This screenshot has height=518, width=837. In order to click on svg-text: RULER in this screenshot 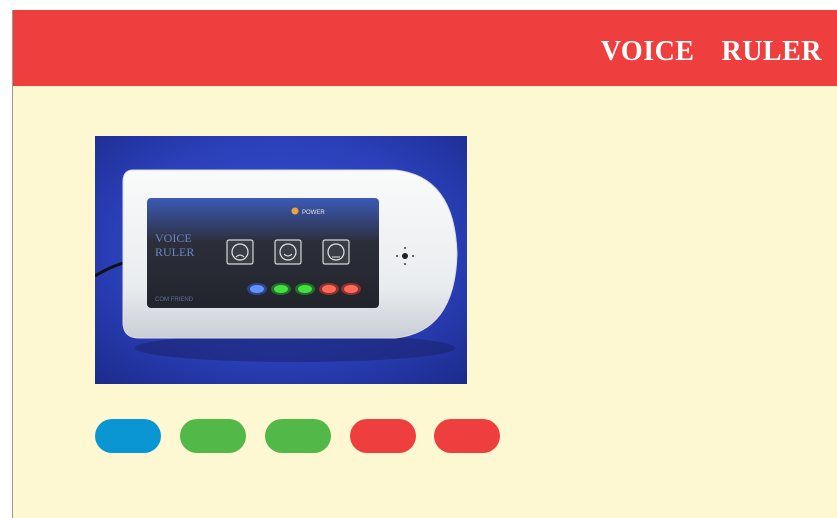, I will do `click(174, 252)`.